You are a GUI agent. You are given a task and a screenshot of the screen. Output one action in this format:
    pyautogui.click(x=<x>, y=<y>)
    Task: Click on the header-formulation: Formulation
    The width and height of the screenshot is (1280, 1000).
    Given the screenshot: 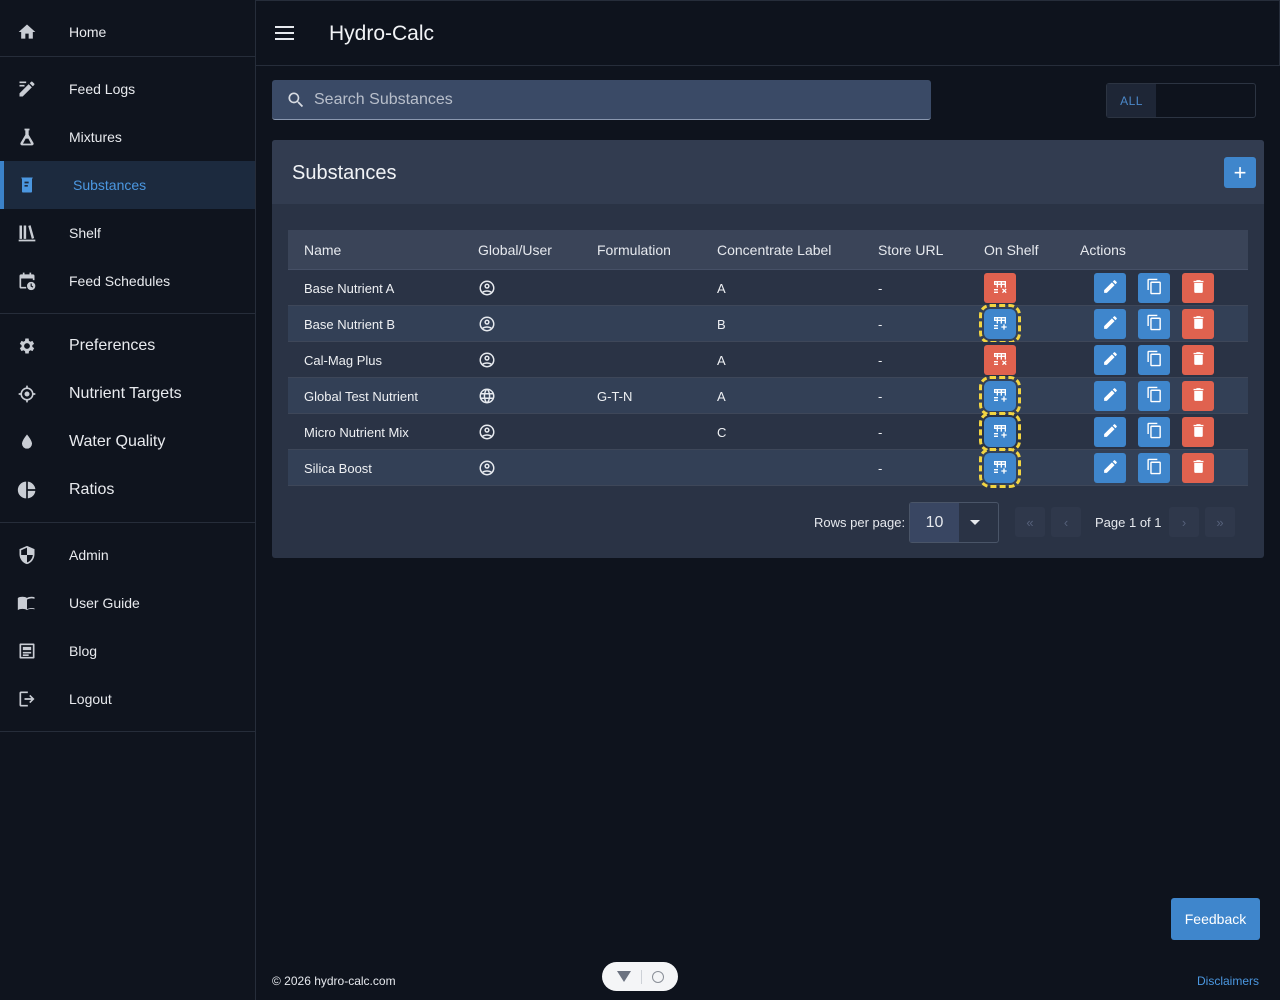 What is the action you would take?
    pyautogui.click(x=634, y=250)
    